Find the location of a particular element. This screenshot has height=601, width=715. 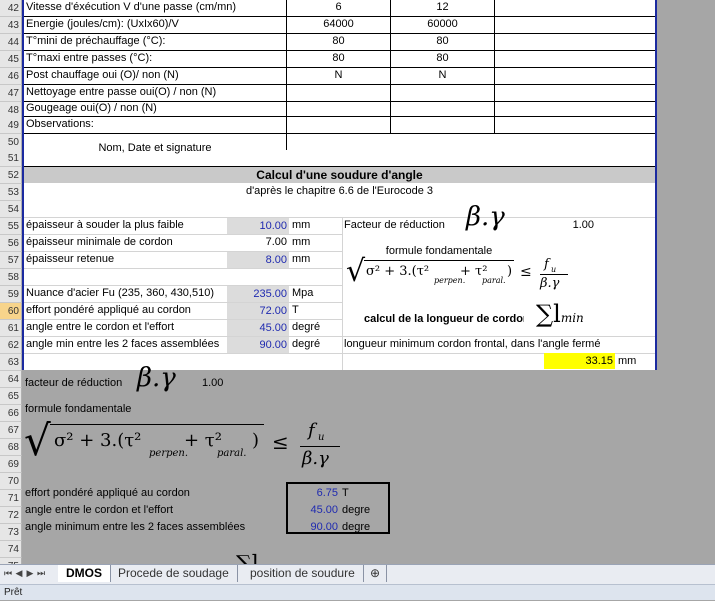

row-header: 62 is located at coordinates (11, 345).